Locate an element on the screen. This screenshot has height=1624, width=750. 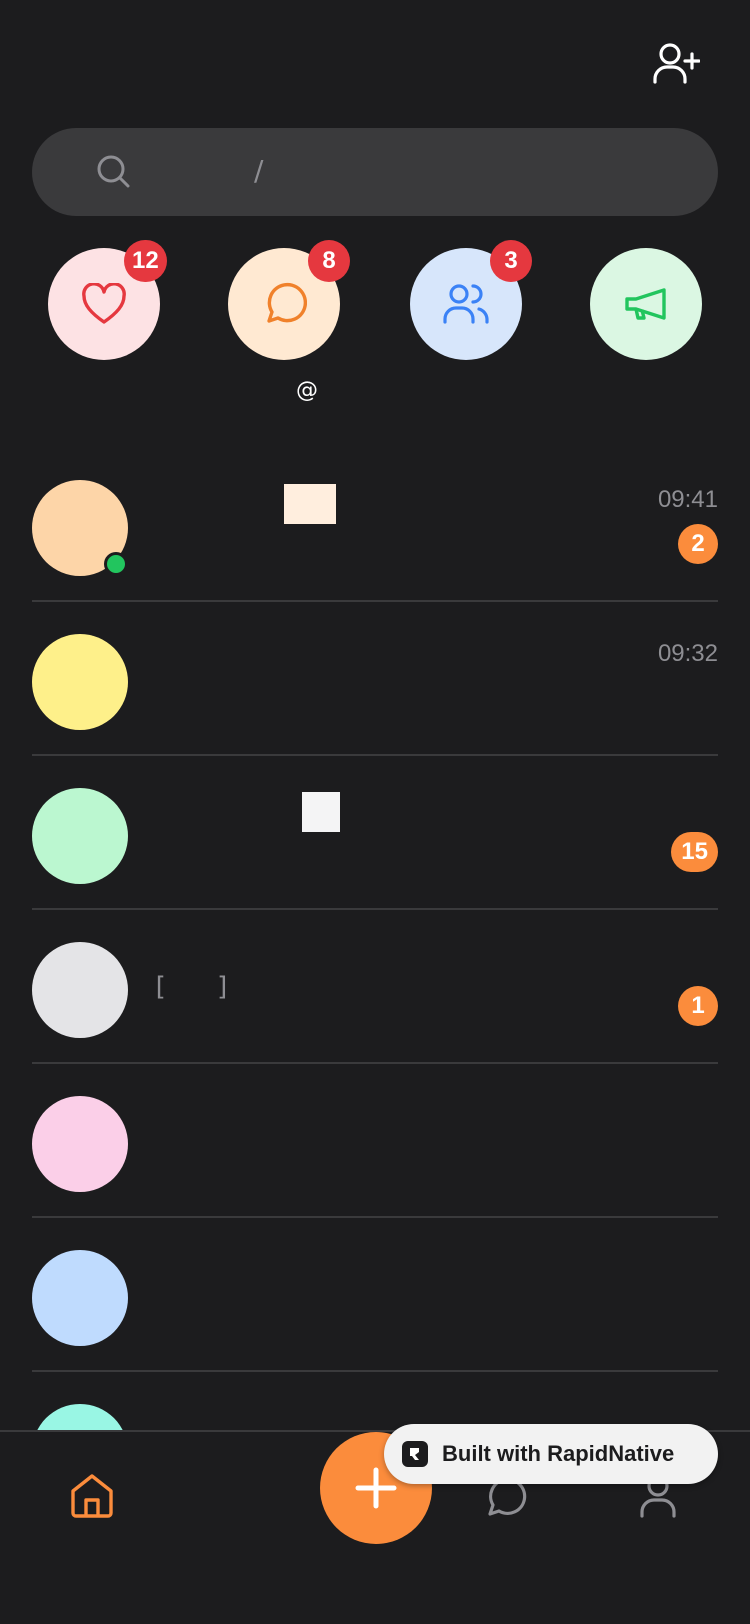
add-friend-button is located at coordinates (676, 64).